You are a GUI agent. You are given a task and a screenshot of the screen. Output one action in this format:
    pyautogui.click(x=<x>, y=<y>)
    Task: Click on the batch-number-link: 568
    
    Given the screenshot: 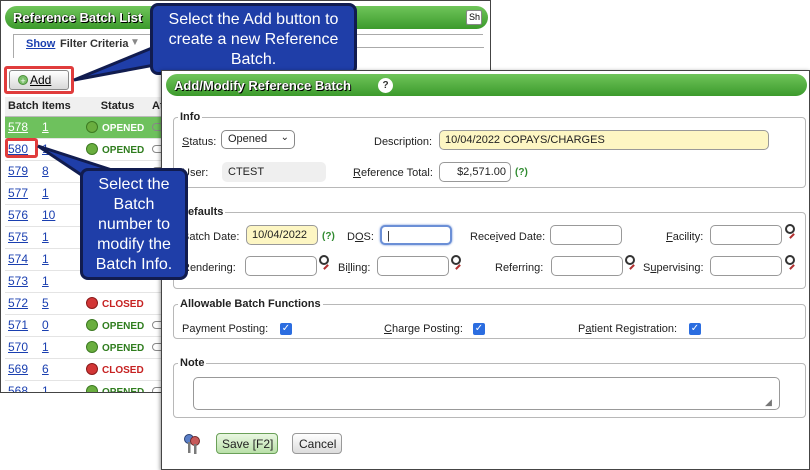 What is the action you would take?
    pyautogui.click(x=18, y=388)
    